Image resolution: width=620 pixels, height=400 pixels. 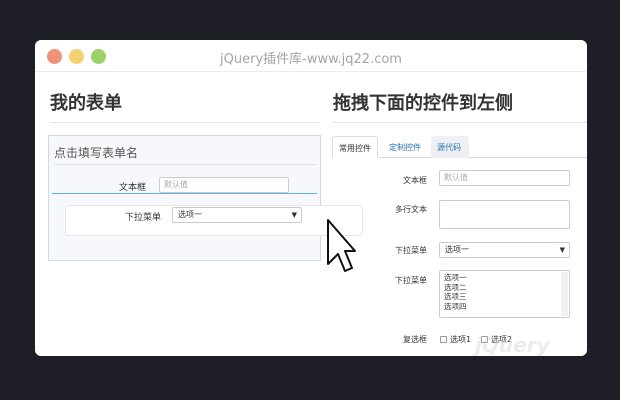 I want to click on form-name-field: 点击填写表单名, so click(x=96, y=152).